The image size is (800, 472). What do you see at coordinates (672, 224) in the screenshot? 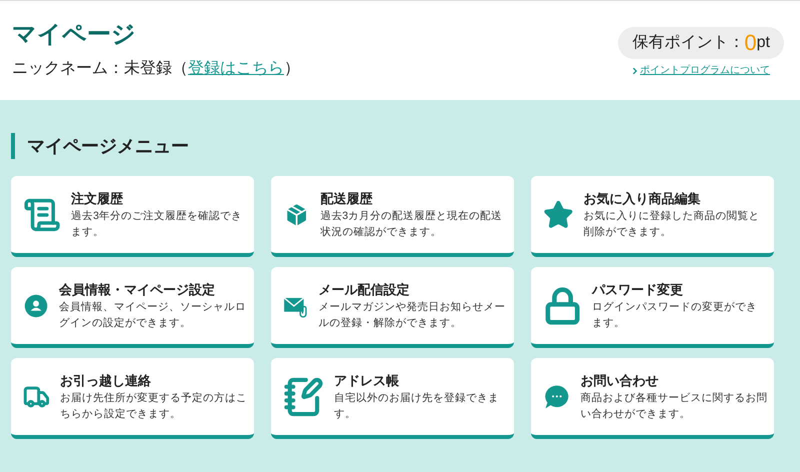
I see `card-description: お気に入りに登録した商品の閲覧と削除ができます。` at bounding box center [672, 224].